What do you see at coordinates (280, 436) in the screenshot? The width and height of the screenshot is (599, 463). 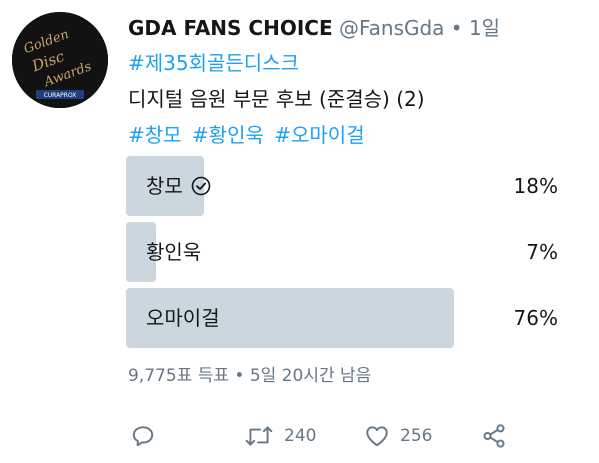 I see `retweet-button: 240` at bounding box center [280, 436].